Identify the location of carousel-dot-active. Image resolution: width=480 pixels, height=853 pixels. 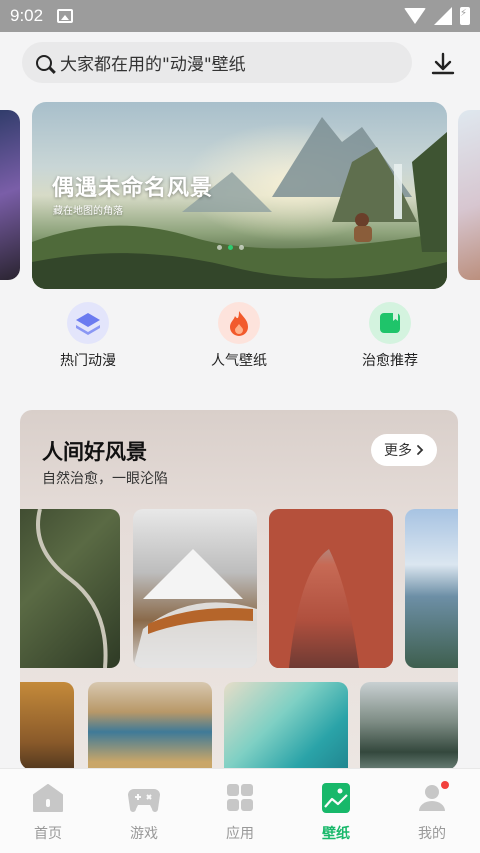
(230, 247).